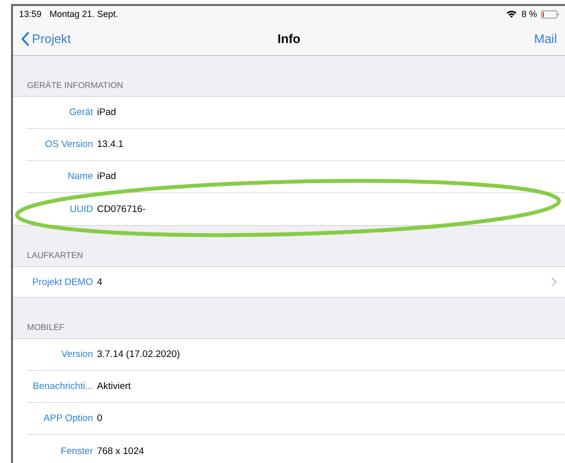  What do you see at coordinates (80, 209) in the screenshot?
I see `row-label: UUID` at bounding box center [80, 209].